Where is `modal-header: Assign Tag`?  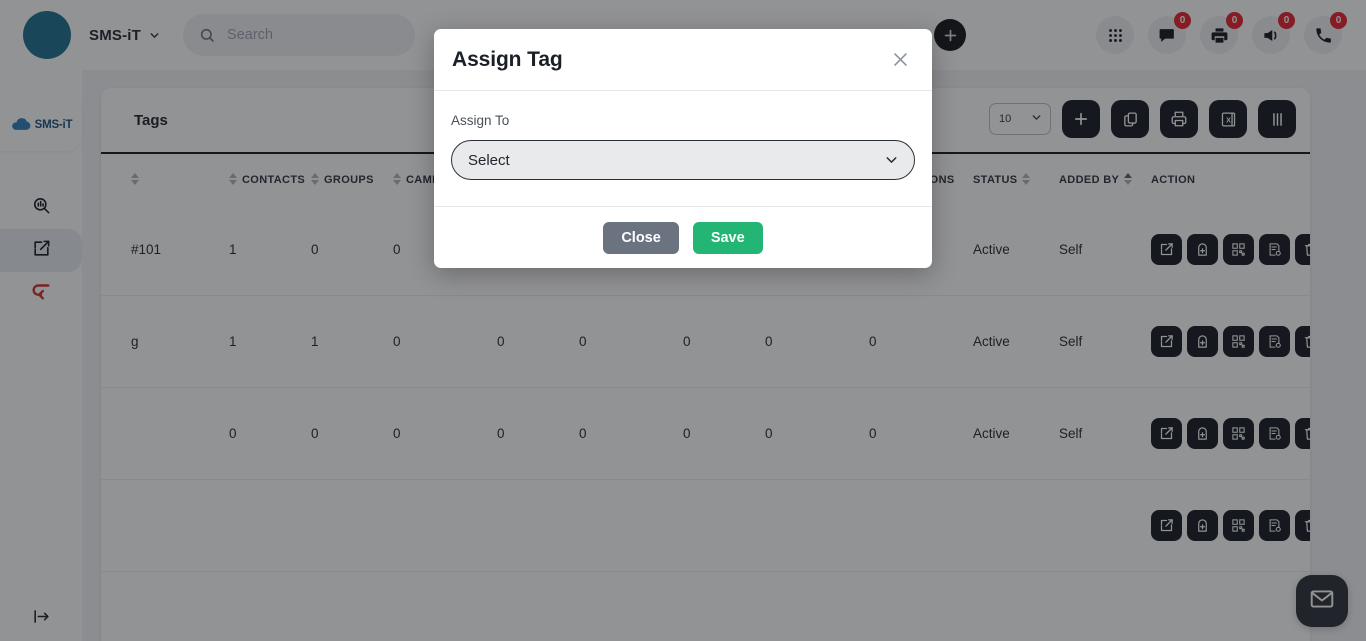
modal-header: Assign Tag is located at coordinates (683, 60).